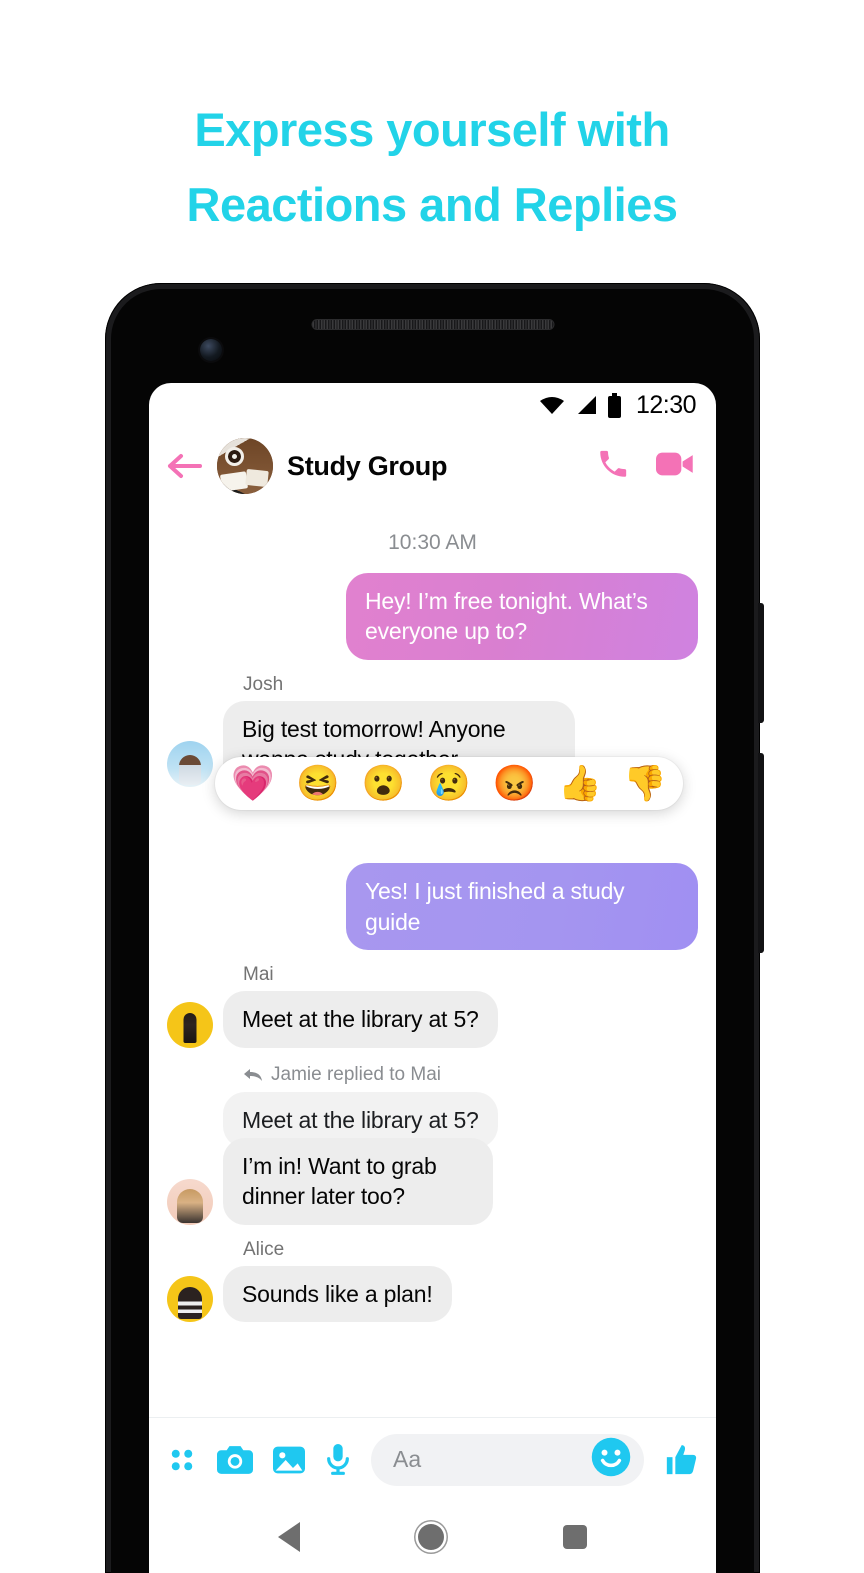 Image resolution: width=864 pixels, height=1573 pixels. I want to click on sender-label: Mai, so click(258, 975).